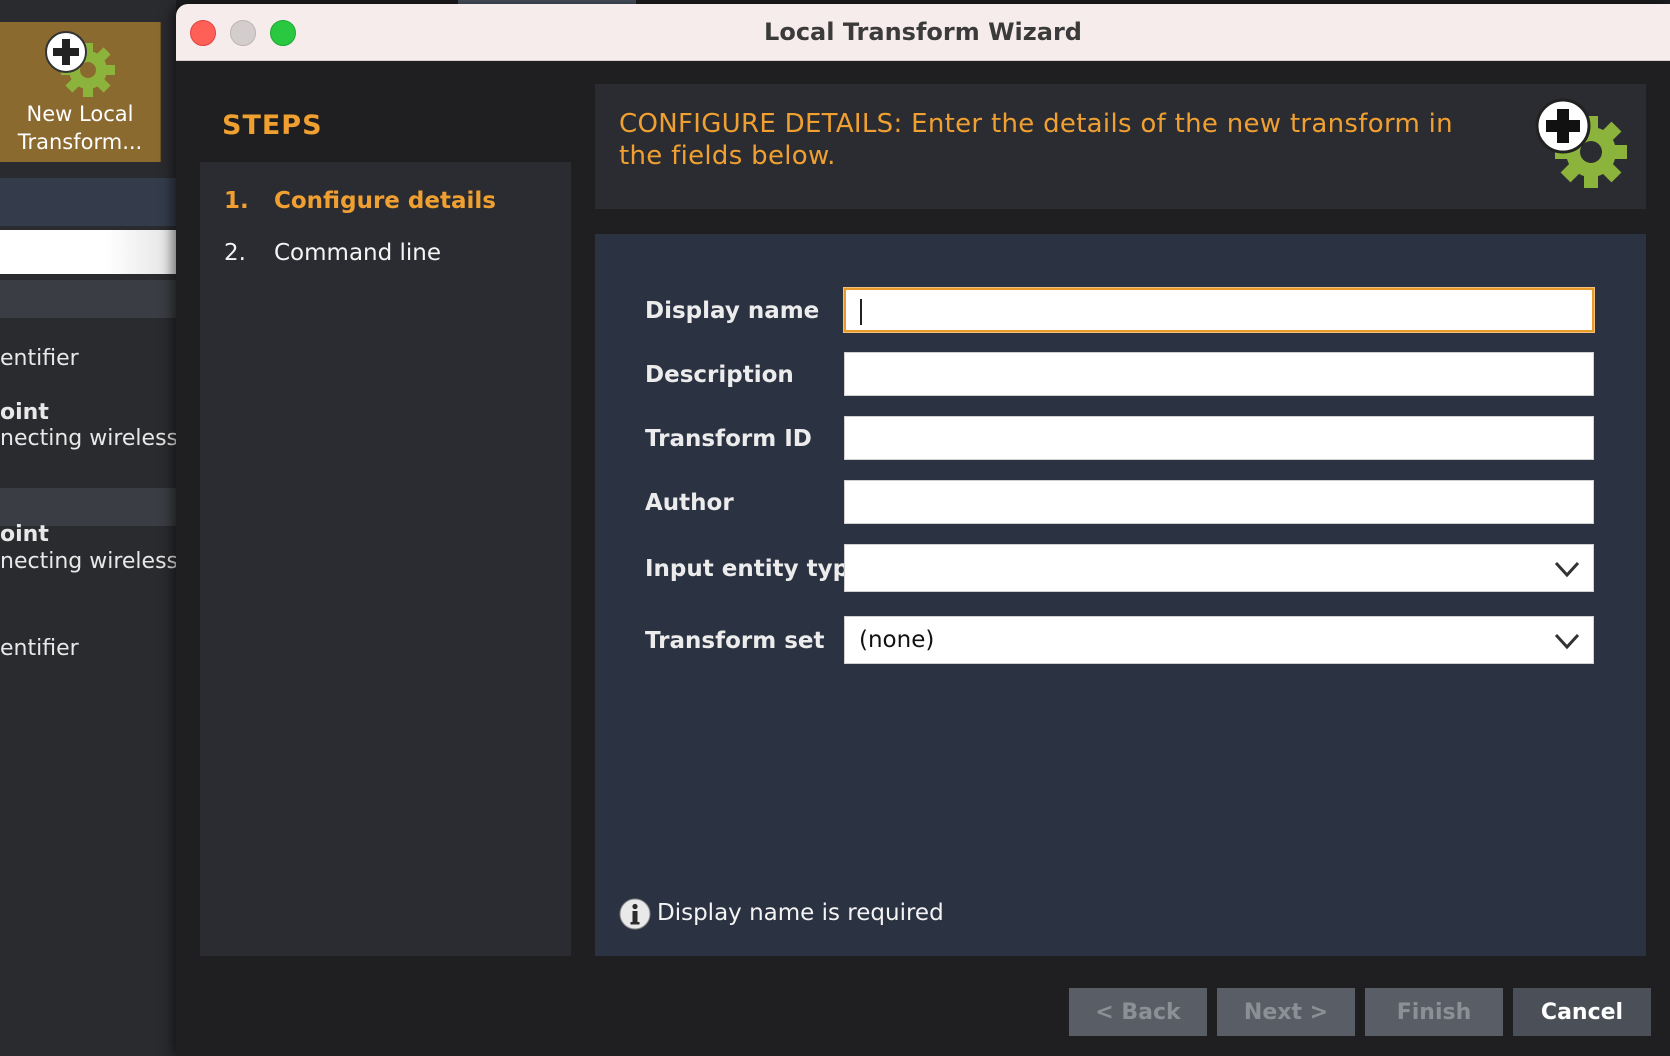 The height and width of the screenshot is (1056, 1670). What do you see at coordinates (732, 311) in the screenshot?
I see `display-name-label: Display name` at bounding box center [732, 311].